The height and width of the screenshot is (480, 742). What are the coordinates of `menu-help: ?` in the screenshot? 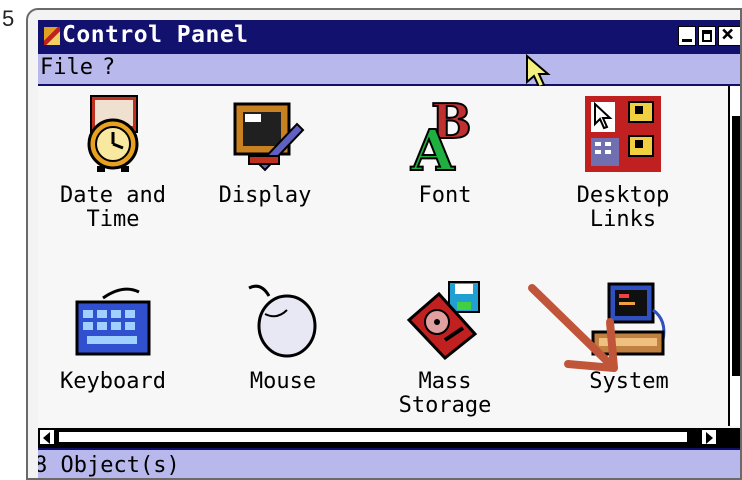 It's located at (108, 67).